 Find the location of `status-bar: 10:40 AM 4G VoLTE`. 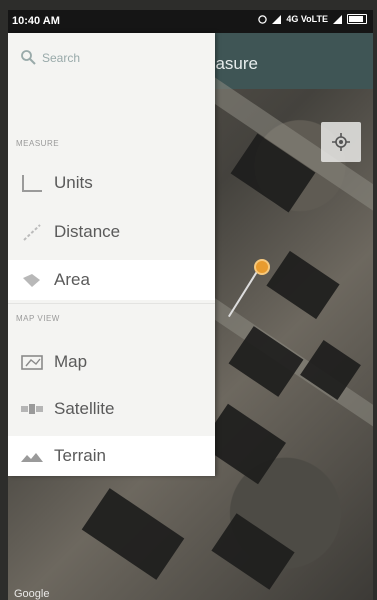

status-bar: 10:40 AM 4G VoLTE is located at coordinates (190, 21).